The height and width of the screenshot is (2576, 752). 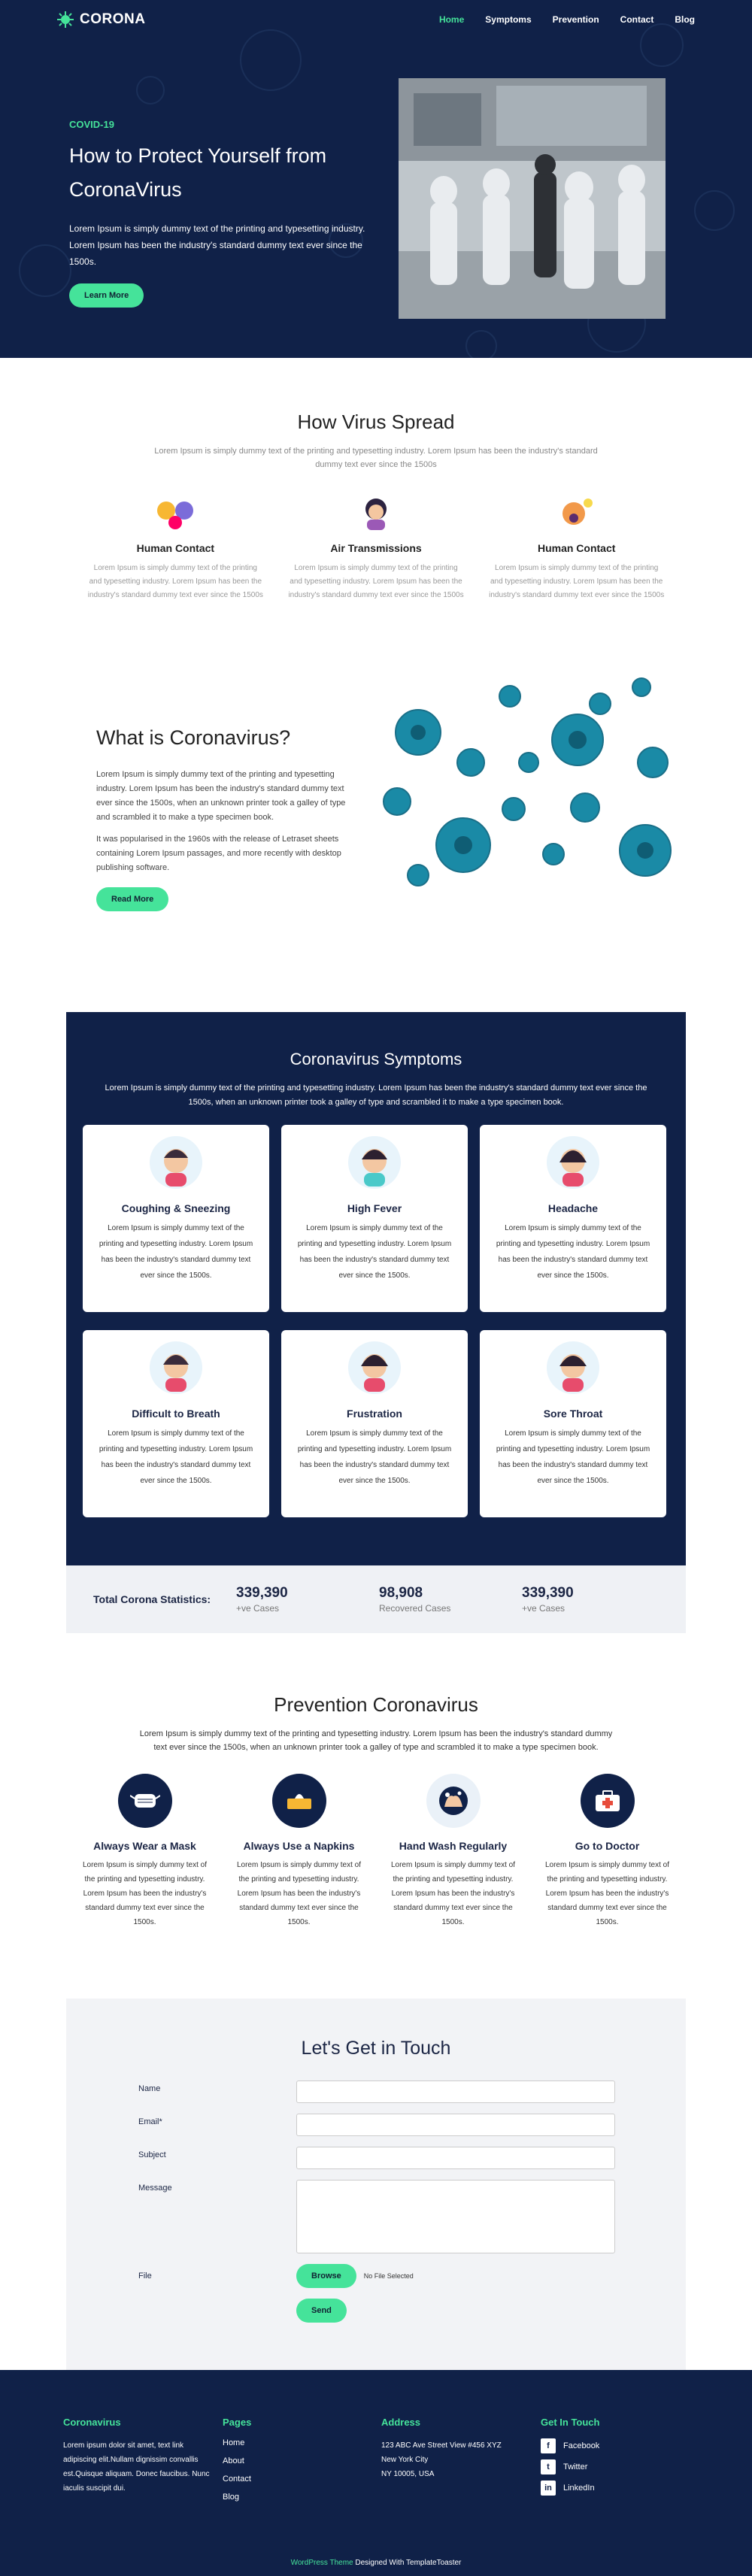 I want to click on credit-link: WordPress Theme, so click(x=322, y=2563).